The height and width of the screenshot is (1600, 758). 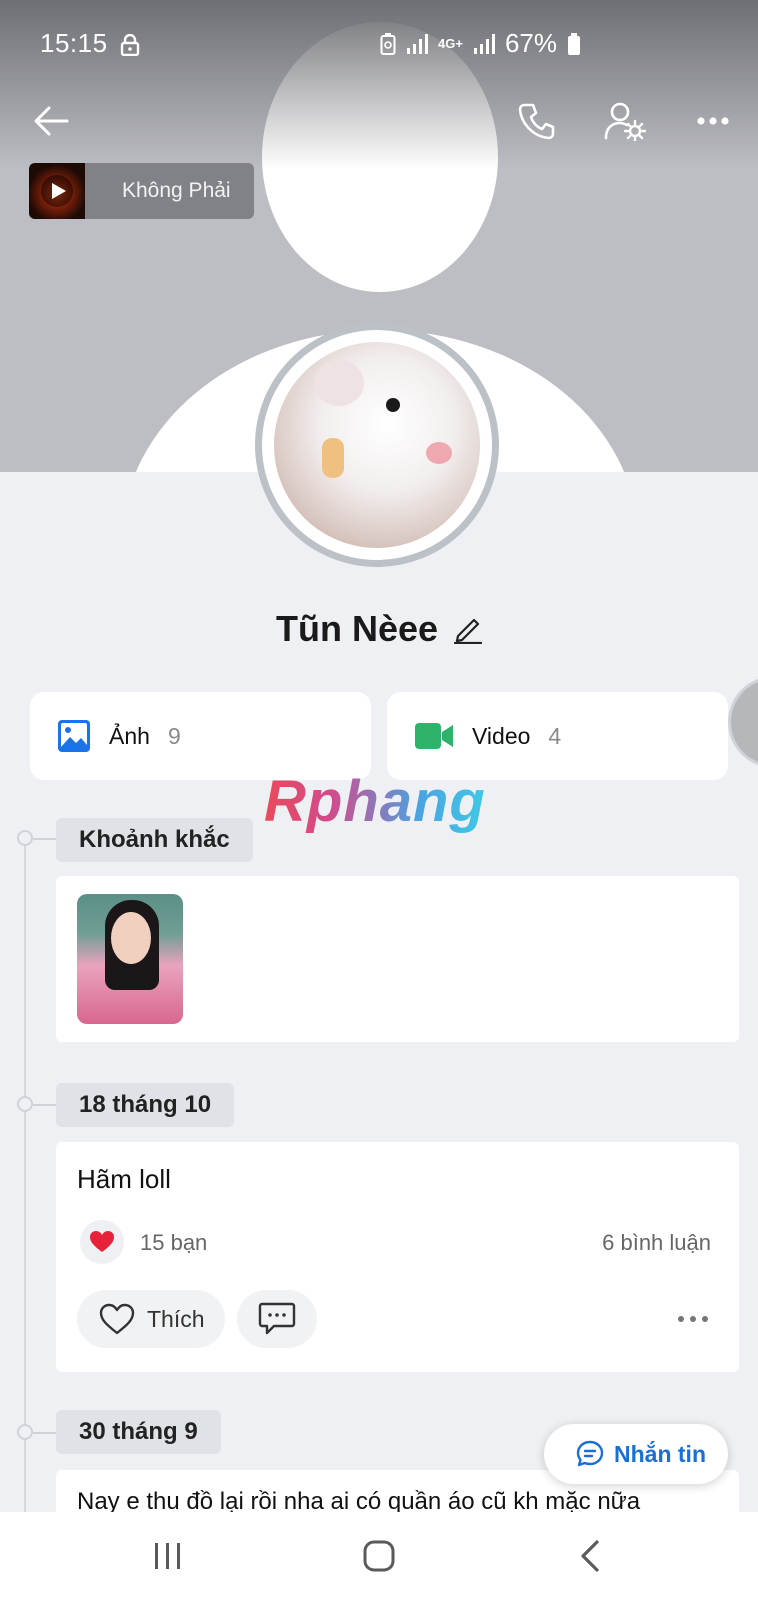 What do you see at coordinates (439, 453) in the screenshot?
I see `avatar-nose` at bounding box center [439, 453].